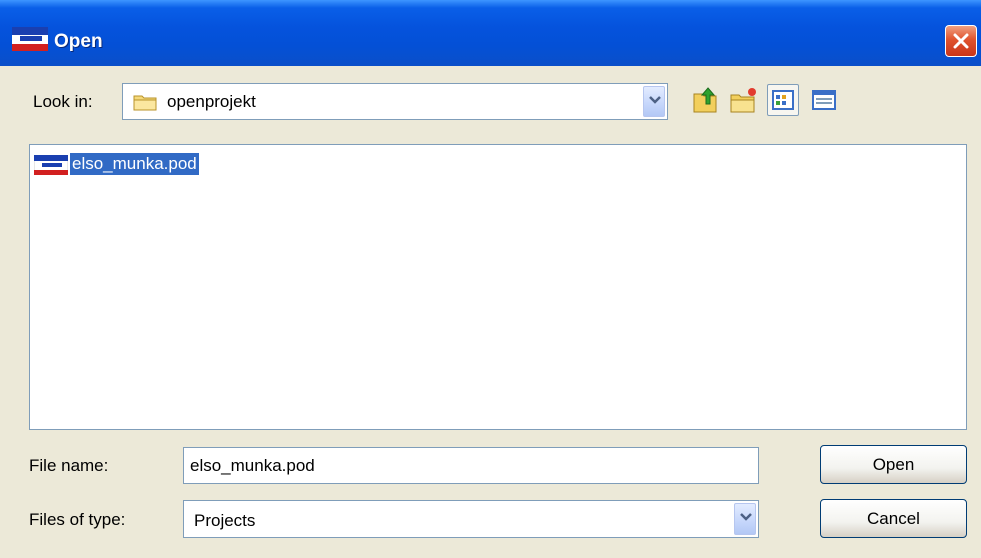  I want to click on close-icon, so click(961, 41).